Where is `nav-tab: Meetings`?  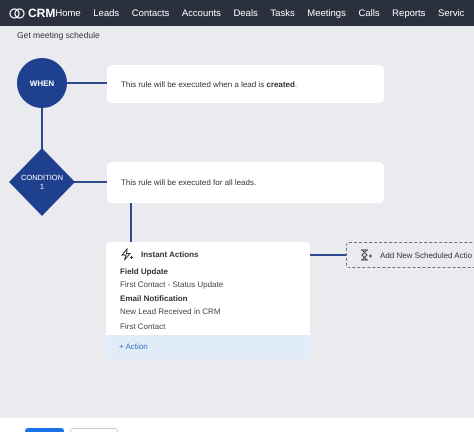 nav-tab: Meetings is located at coordinates (326, 13).